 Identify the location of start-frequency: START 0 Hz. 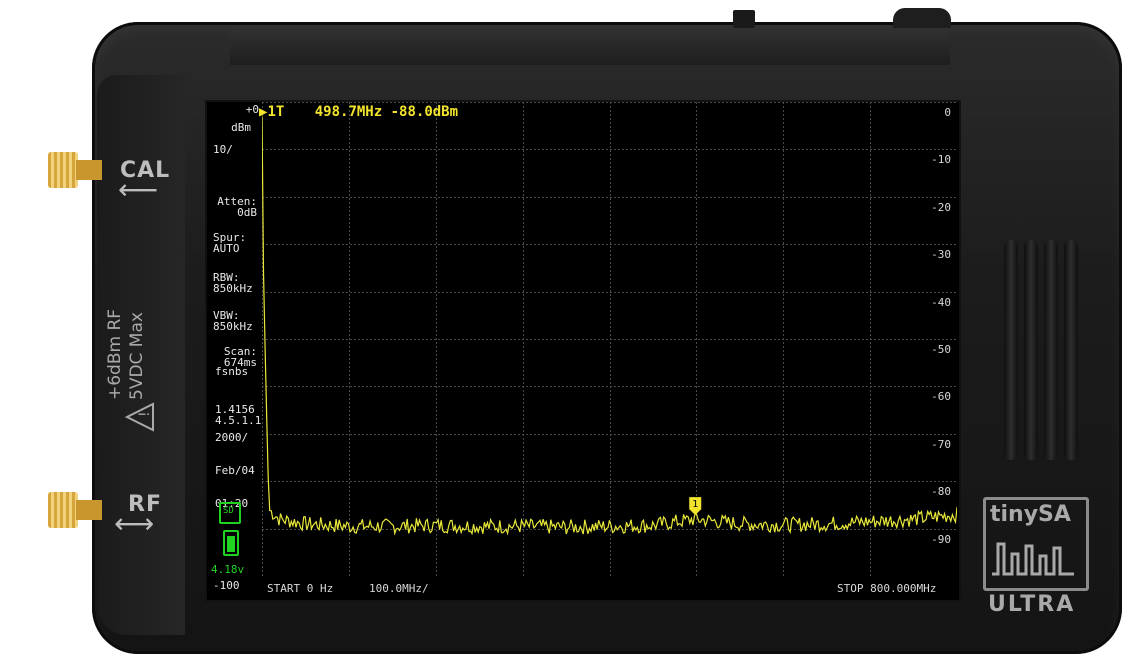
(300, 588).